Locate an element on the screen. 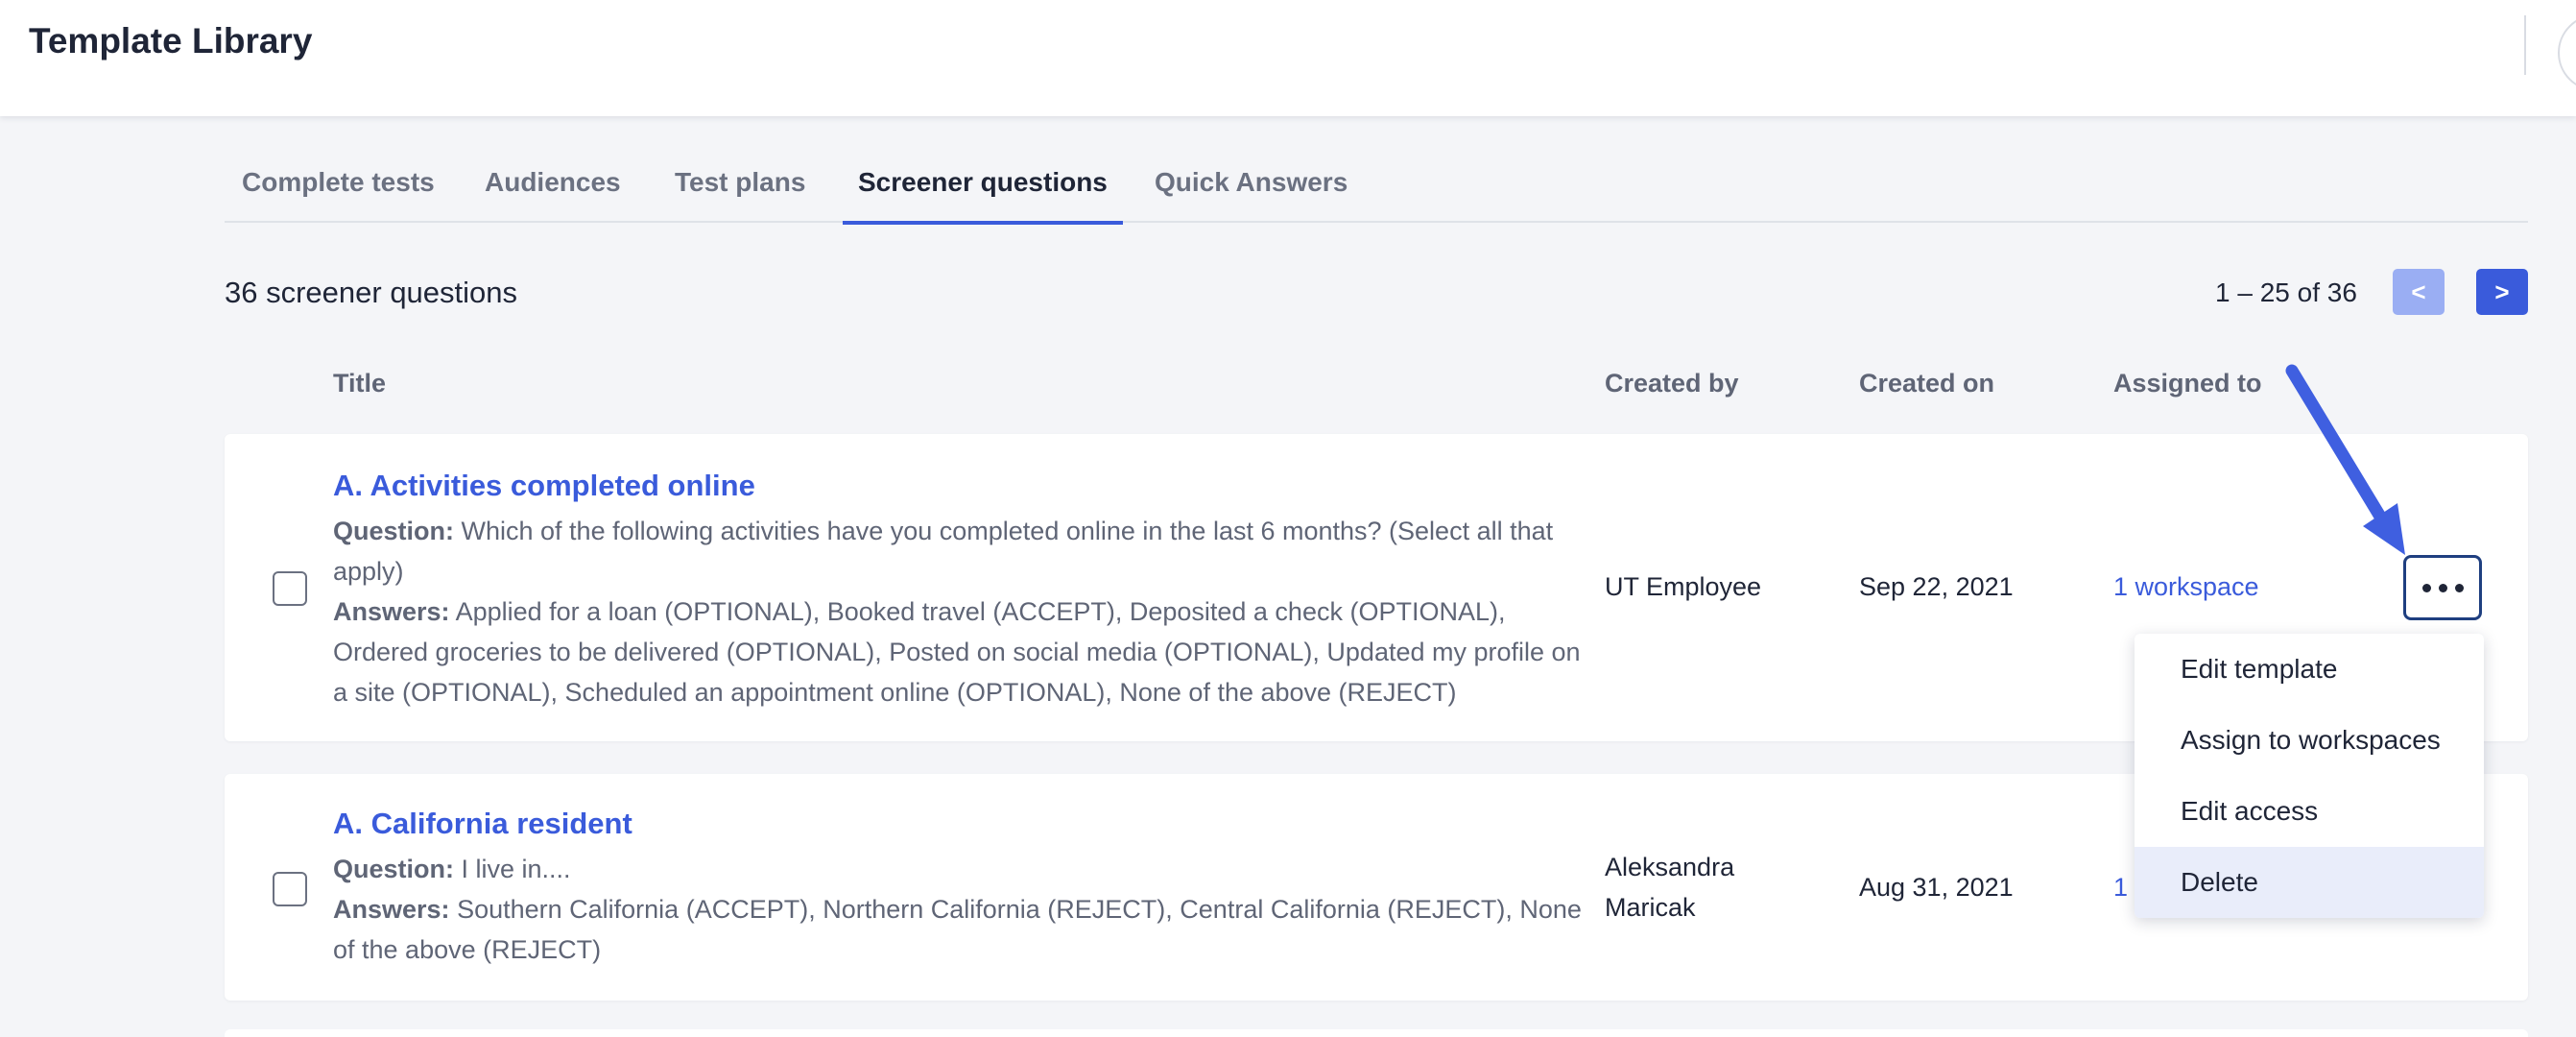  tab-screener-questions: Screener questions is located at coordinates (983, 196).